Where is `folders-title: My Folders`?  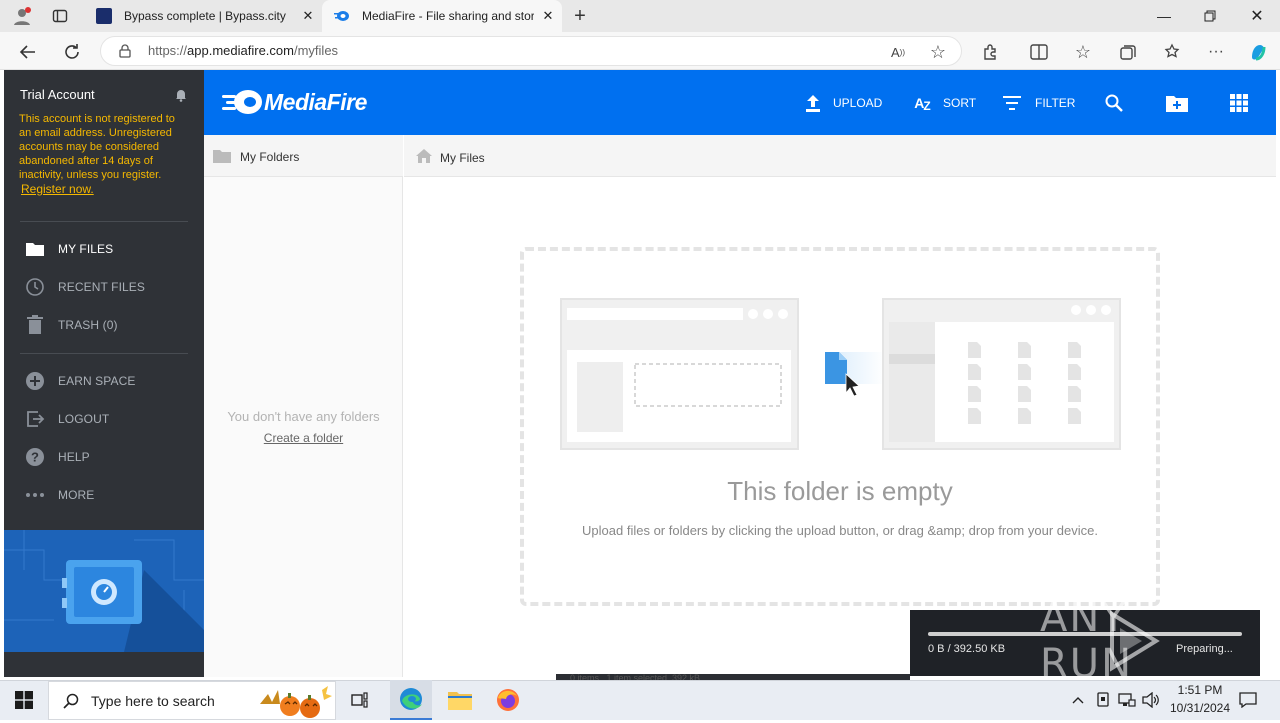 folders-title: My Folders is located at coordinates (270, 157).